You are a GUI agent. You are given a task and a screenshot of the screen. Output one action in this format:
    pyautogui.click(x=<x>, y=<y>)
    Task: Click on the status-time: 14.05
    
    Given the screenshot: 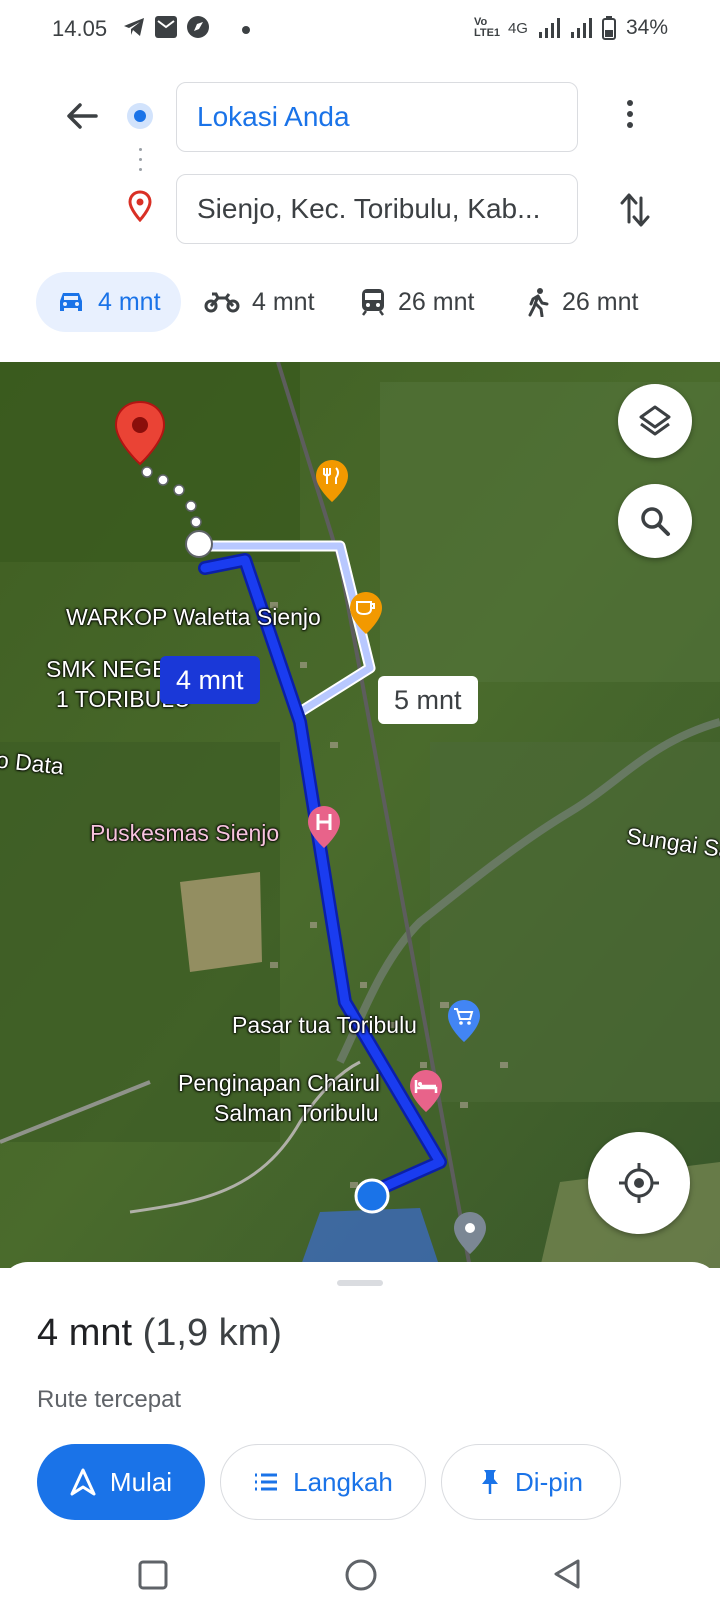 What is the action you would take?
    pyautogui.click(x=80, y=28)
    